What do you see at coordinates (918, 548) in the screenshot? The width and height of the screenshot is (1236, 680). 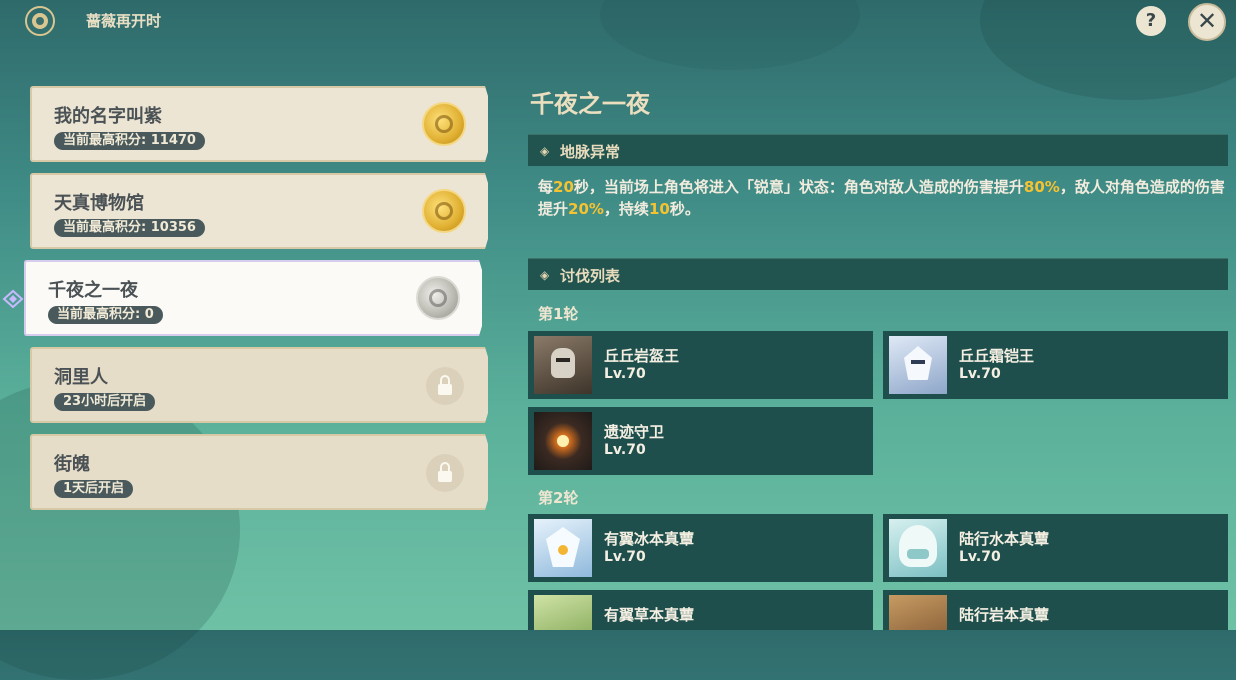 I see `grounded-hydroshroom-portrait` at bounding box center [918, 548].